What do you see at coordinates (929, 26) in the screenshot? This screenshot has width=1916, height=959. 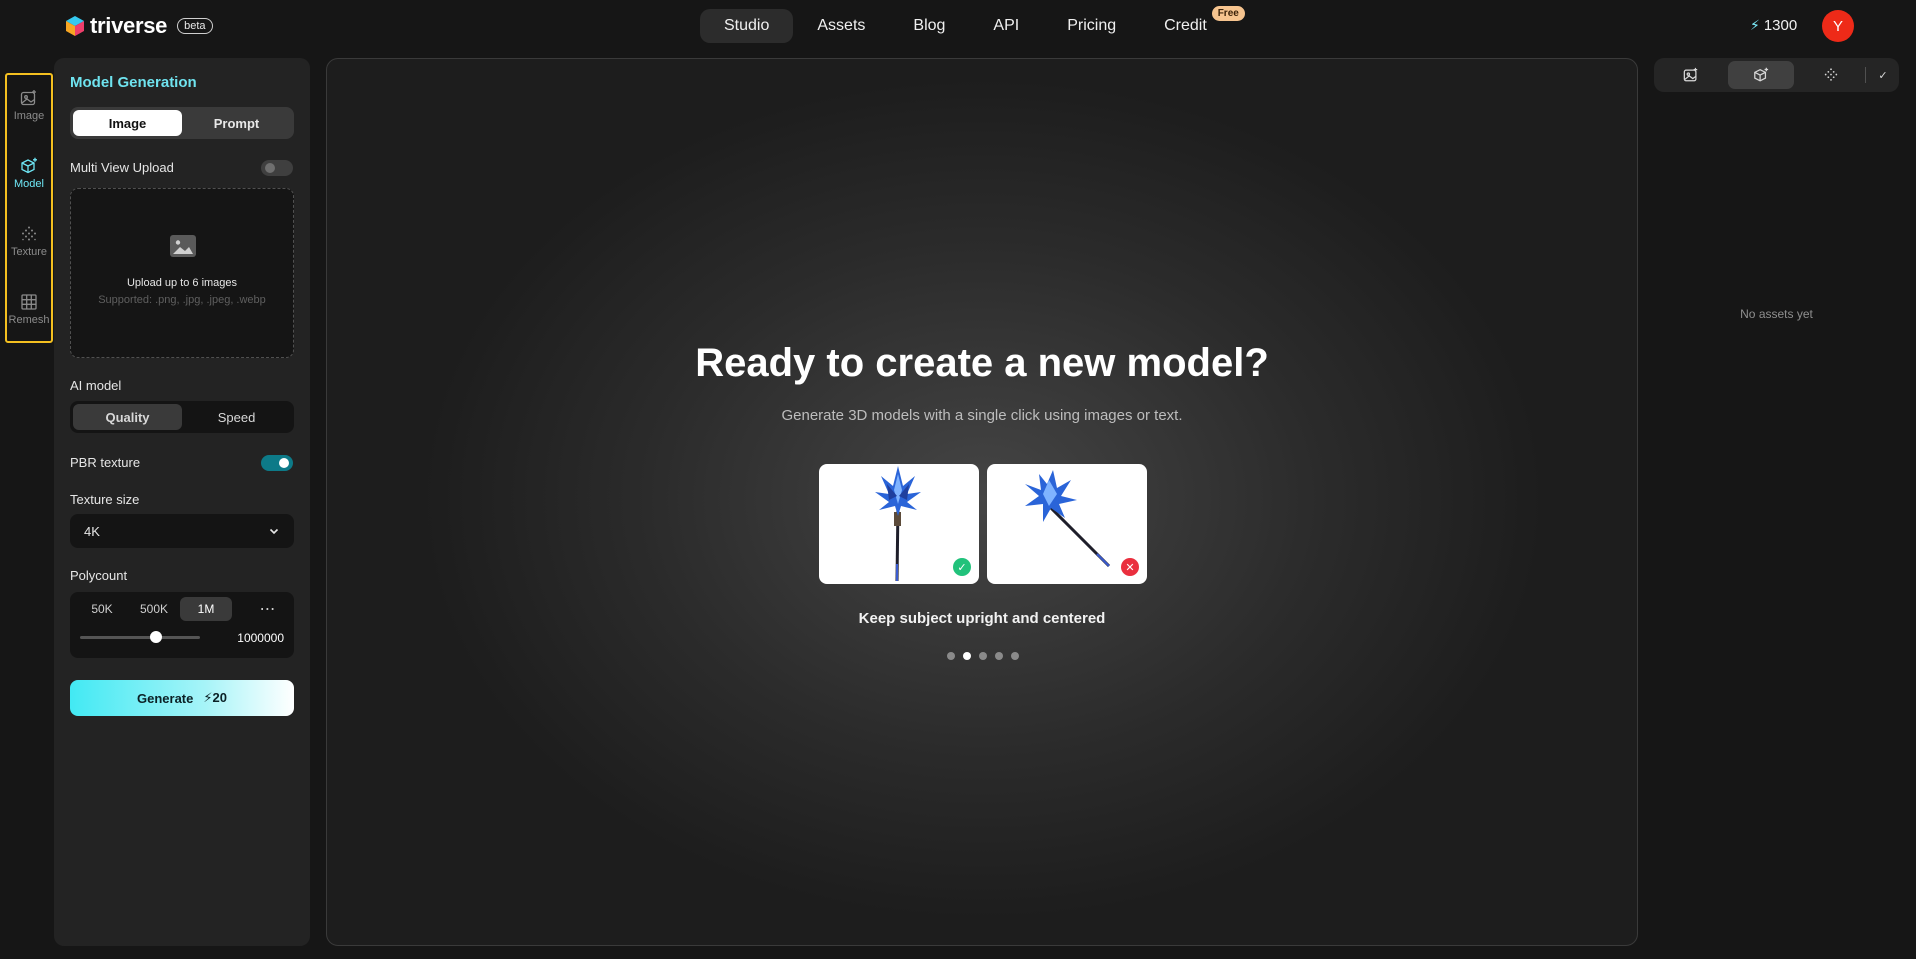 I see `nav-blog: Blog` at bounding box center [929, 26].